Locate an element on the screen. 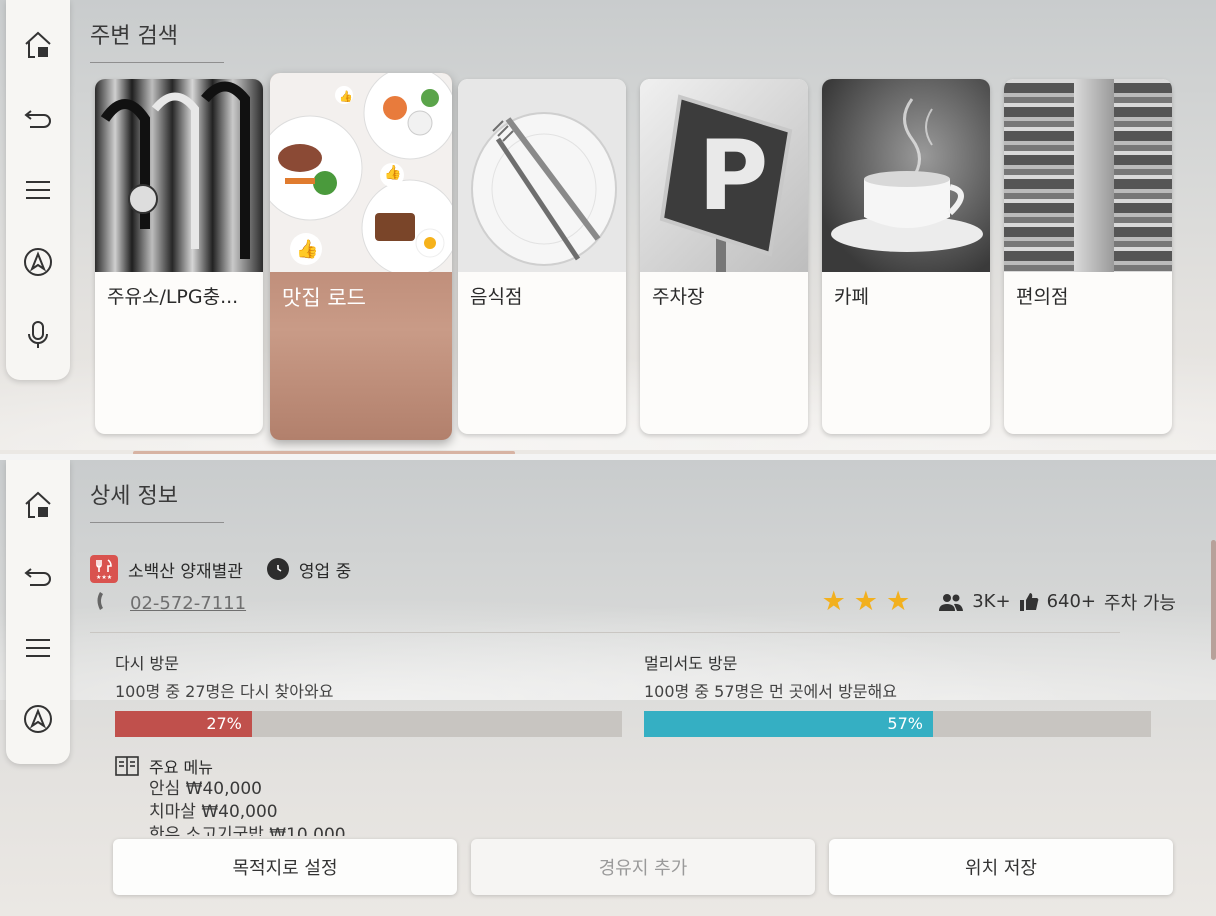 This screenshot has height=916, width=1216. category-label: 음식점 is located at coordinates (496, 297).